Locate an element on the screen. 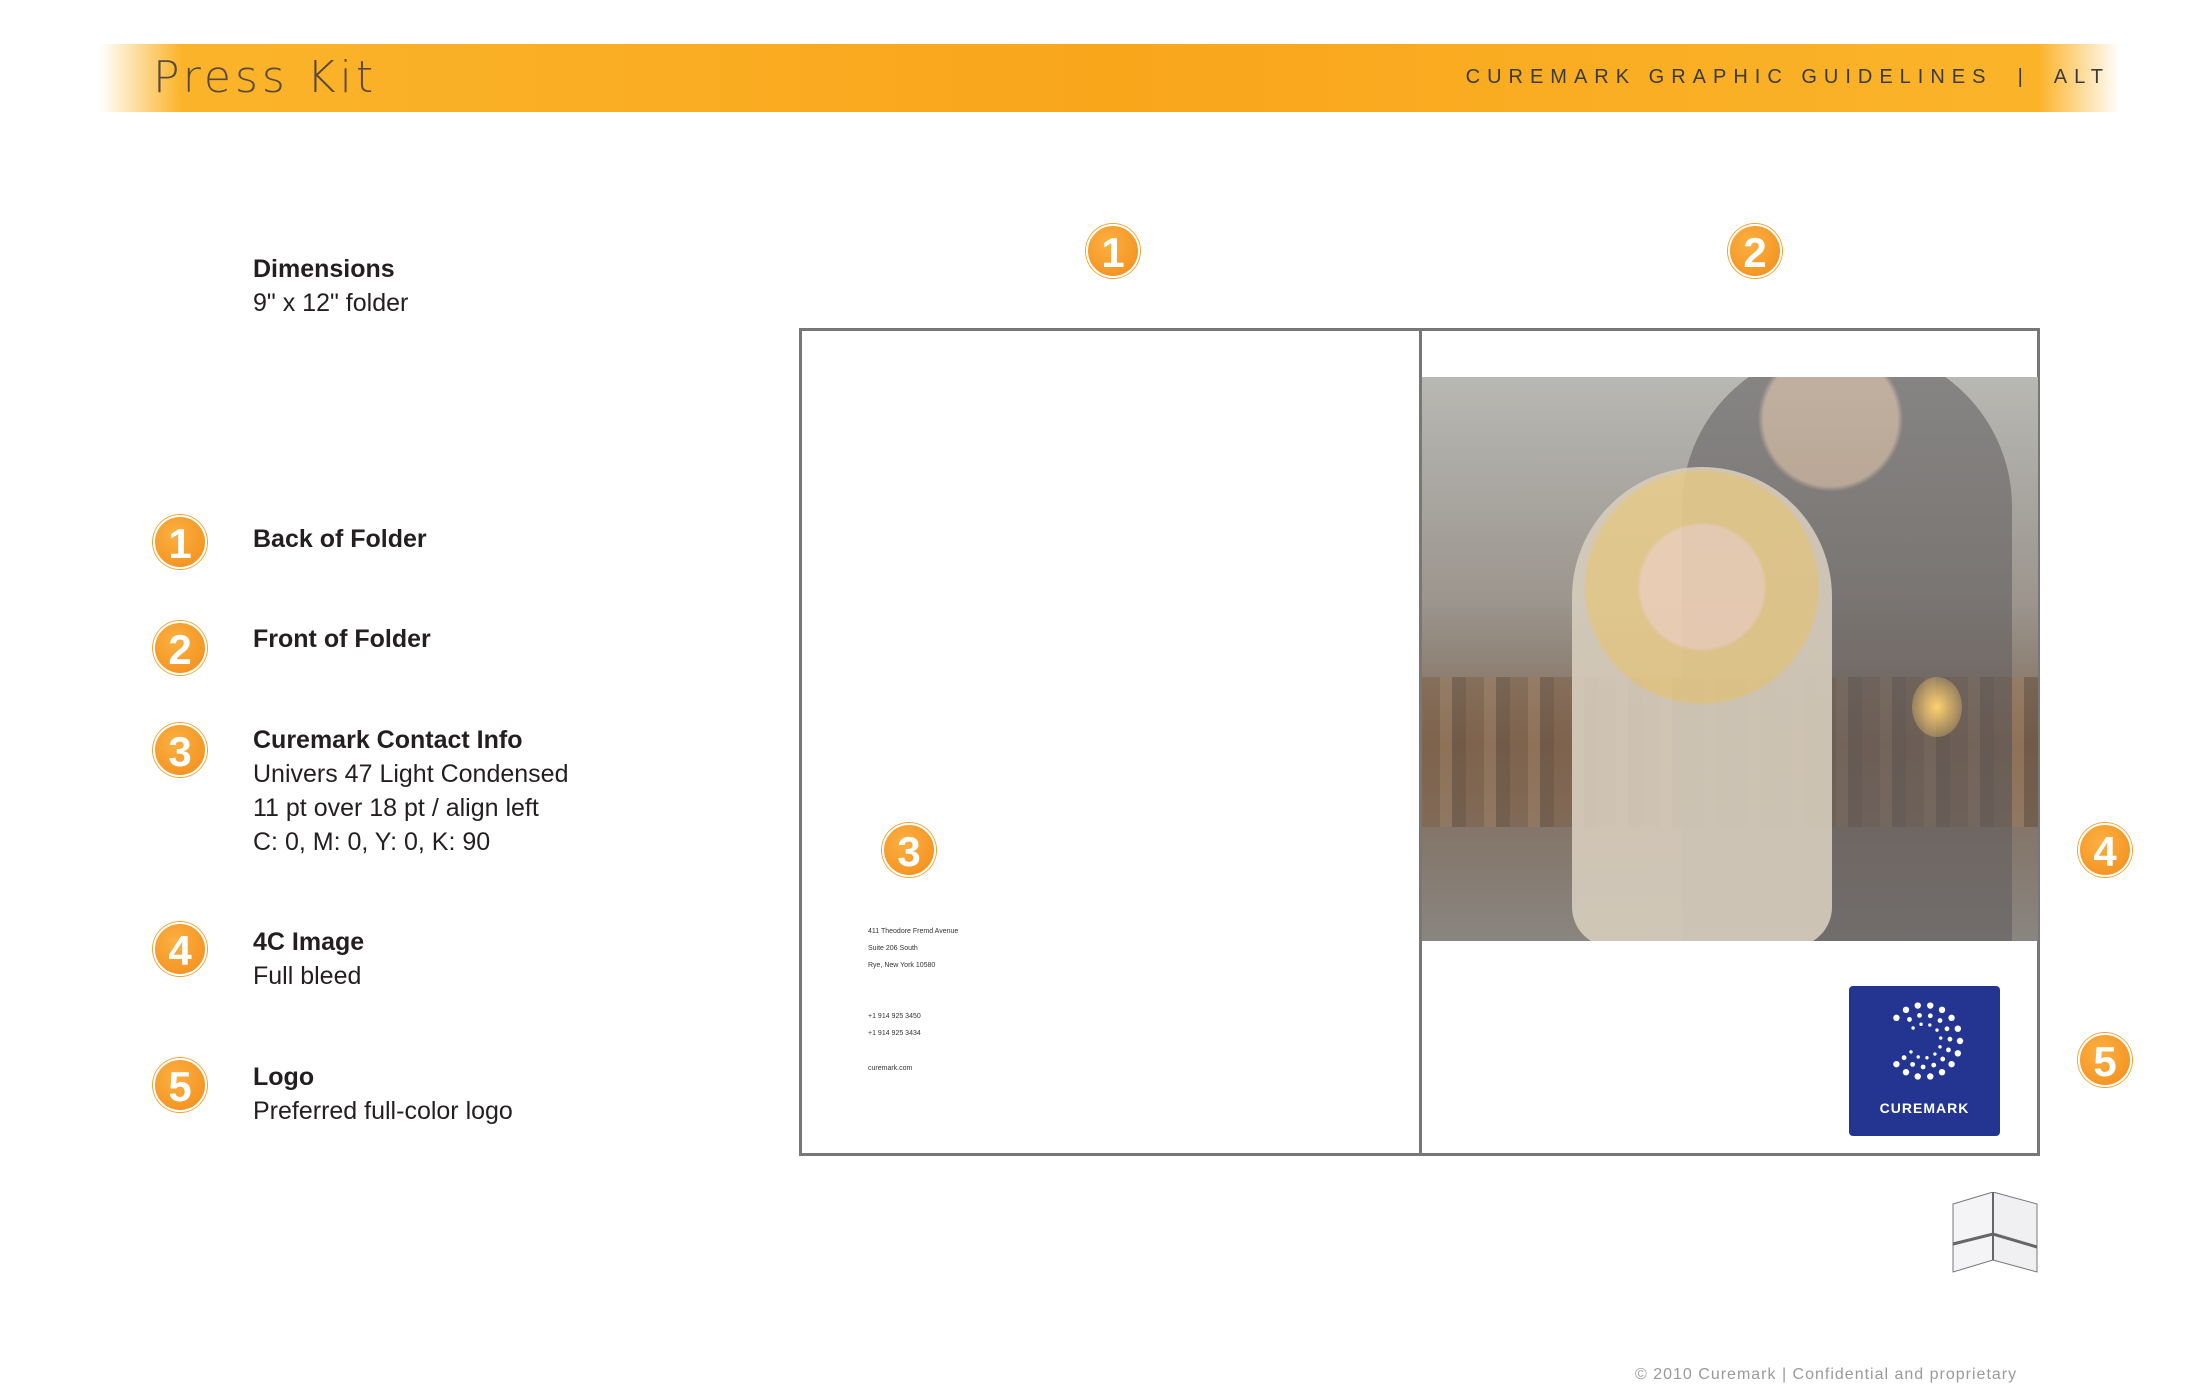 This screenshot has width=2200, height=1400. phone-line: +1 914 925 3434 is located at coordinates (894, 1033).